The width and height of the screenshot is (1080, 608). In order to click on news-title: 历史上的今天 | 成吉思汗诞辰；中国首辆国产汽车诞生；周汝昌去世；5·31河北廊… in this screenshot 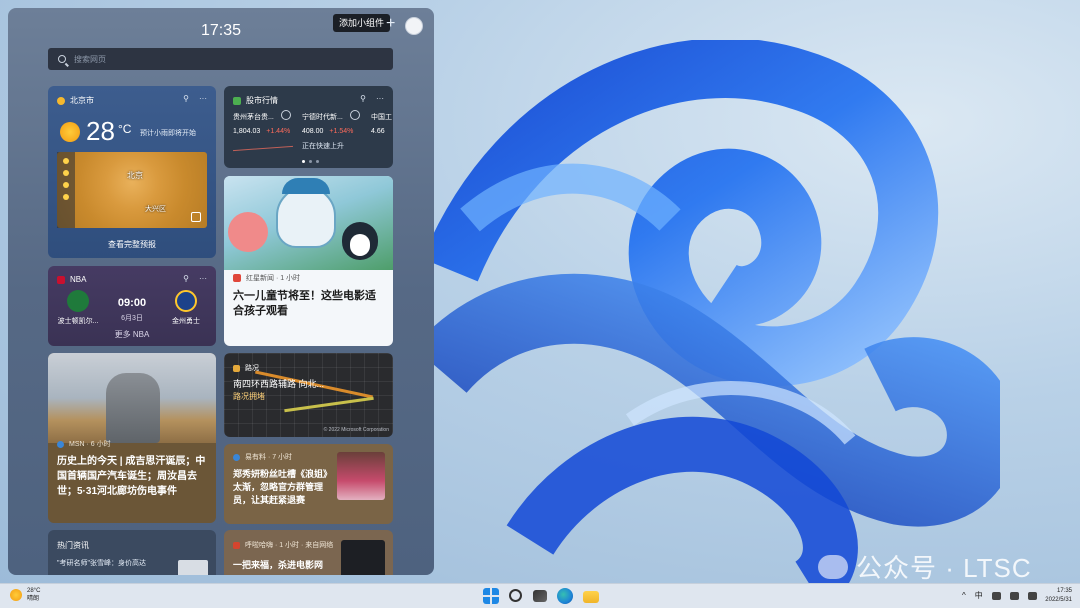, I will do `click(131, 476)`.